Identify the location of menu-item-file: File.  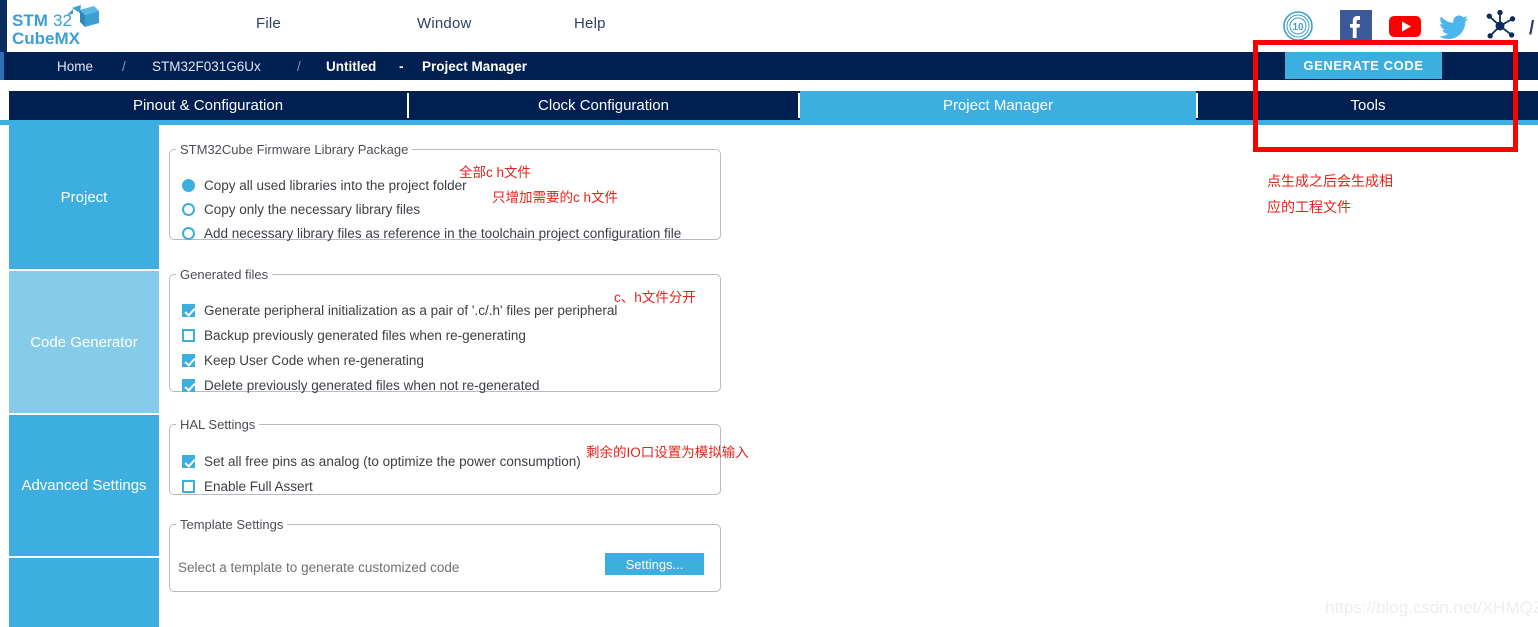
(268, 23).